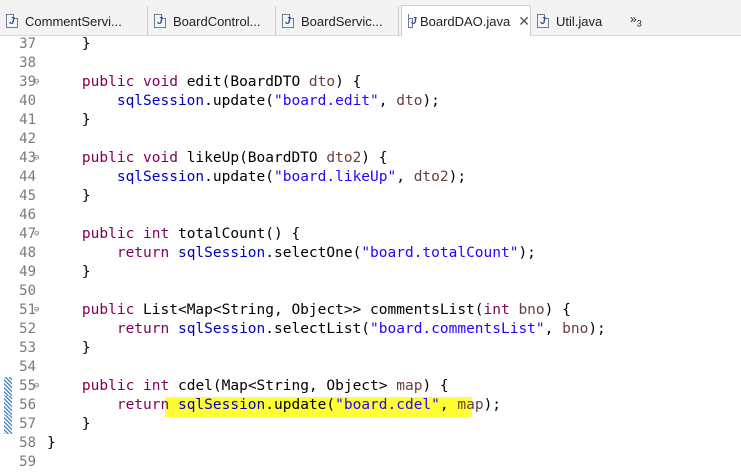 This screenshot has width=741, height=472. Describe the element at coordinates (27, 177) in the screenshot. I see `line-number: 44` at that location.